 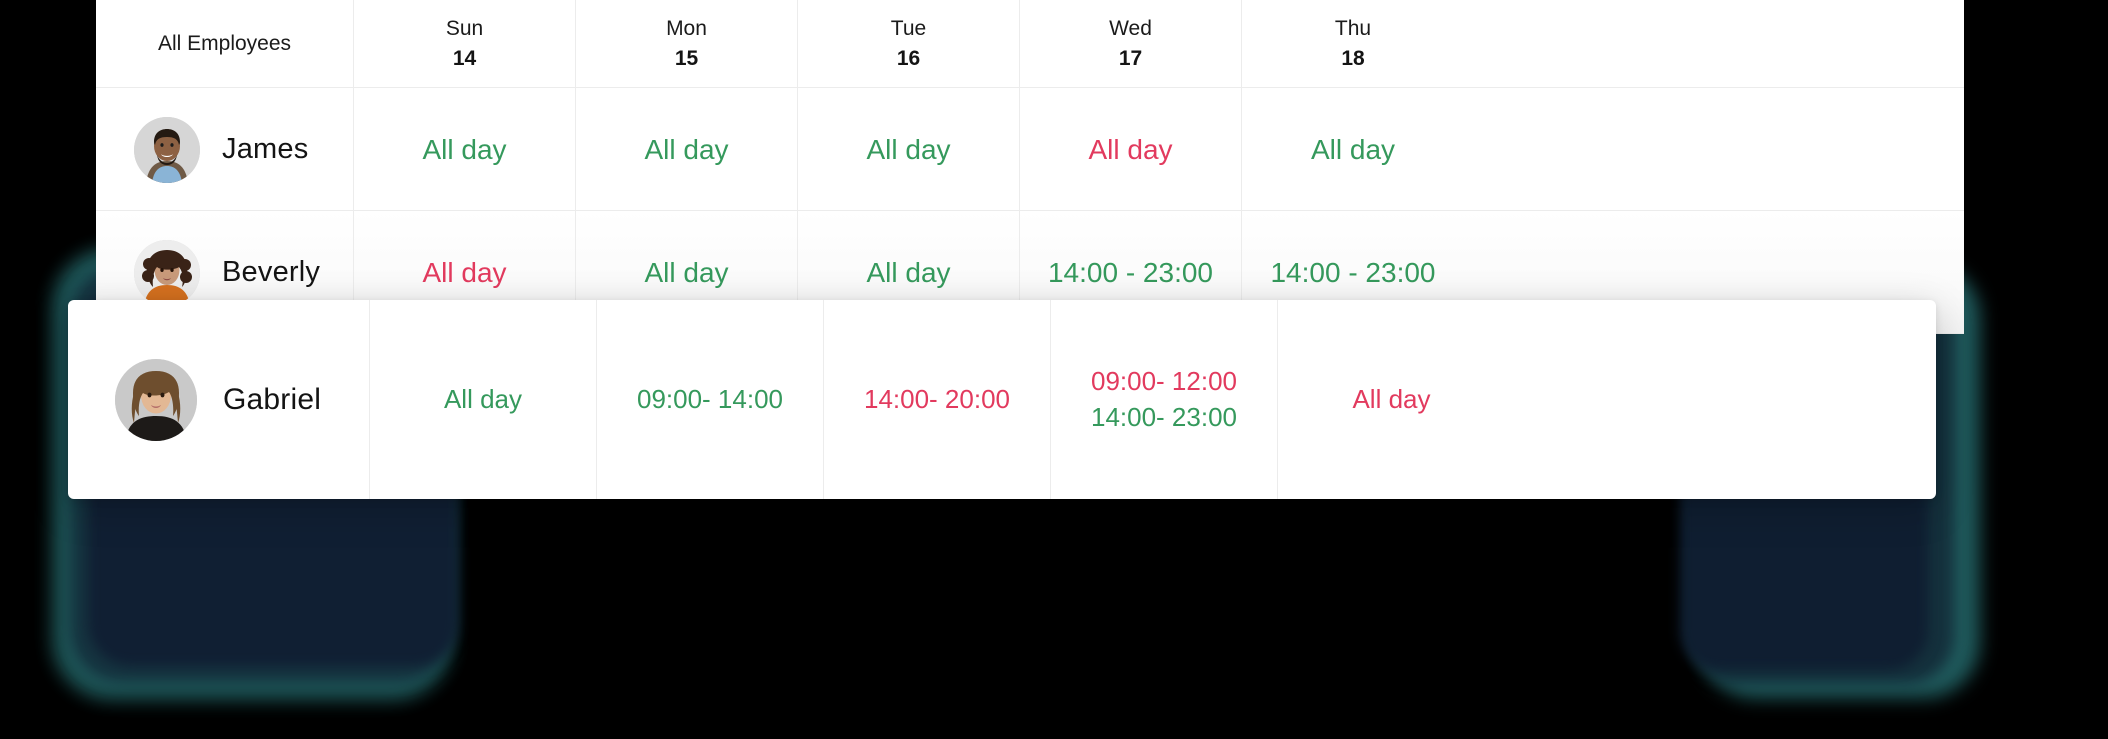 What do you see at coordinates (271, 272) in the screenshot?
I see `employee-name: Beverly` at bounding box center [271, 272].